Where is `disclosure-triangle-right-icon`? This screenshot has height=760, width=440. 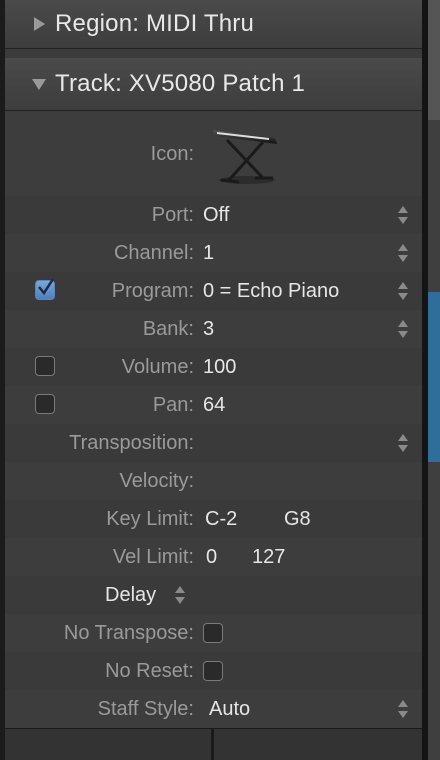 disclosure-triangle-right-icon is located at coordinates (39, 24).